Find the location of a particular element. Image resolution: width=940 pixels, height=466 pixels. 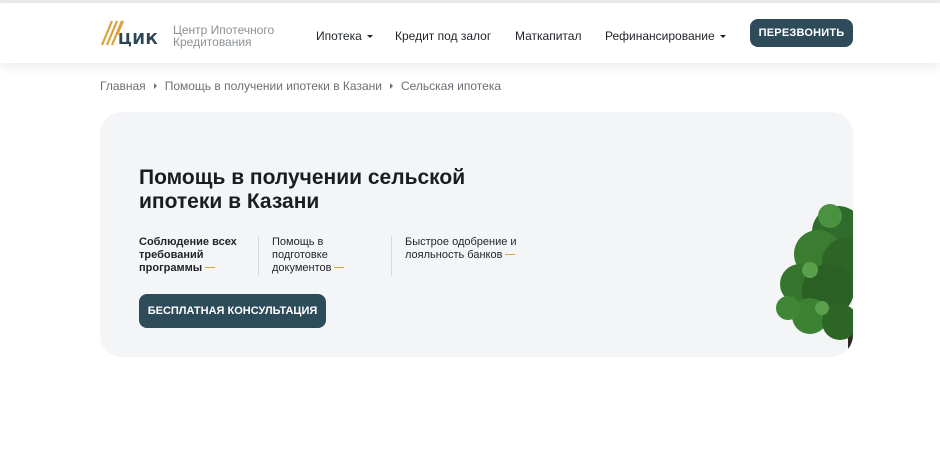

nav-item-kredit: Кредит под залог is located at coordinates (443, 36).